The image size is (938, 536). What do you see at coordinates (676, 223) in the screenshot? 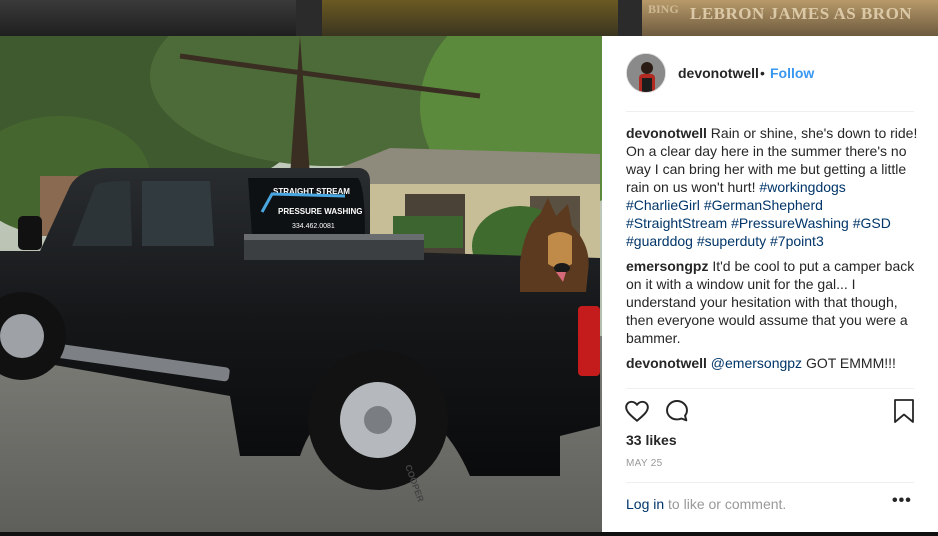
I see `hashtag: #StraightStream` at bounding box center [676, 223].